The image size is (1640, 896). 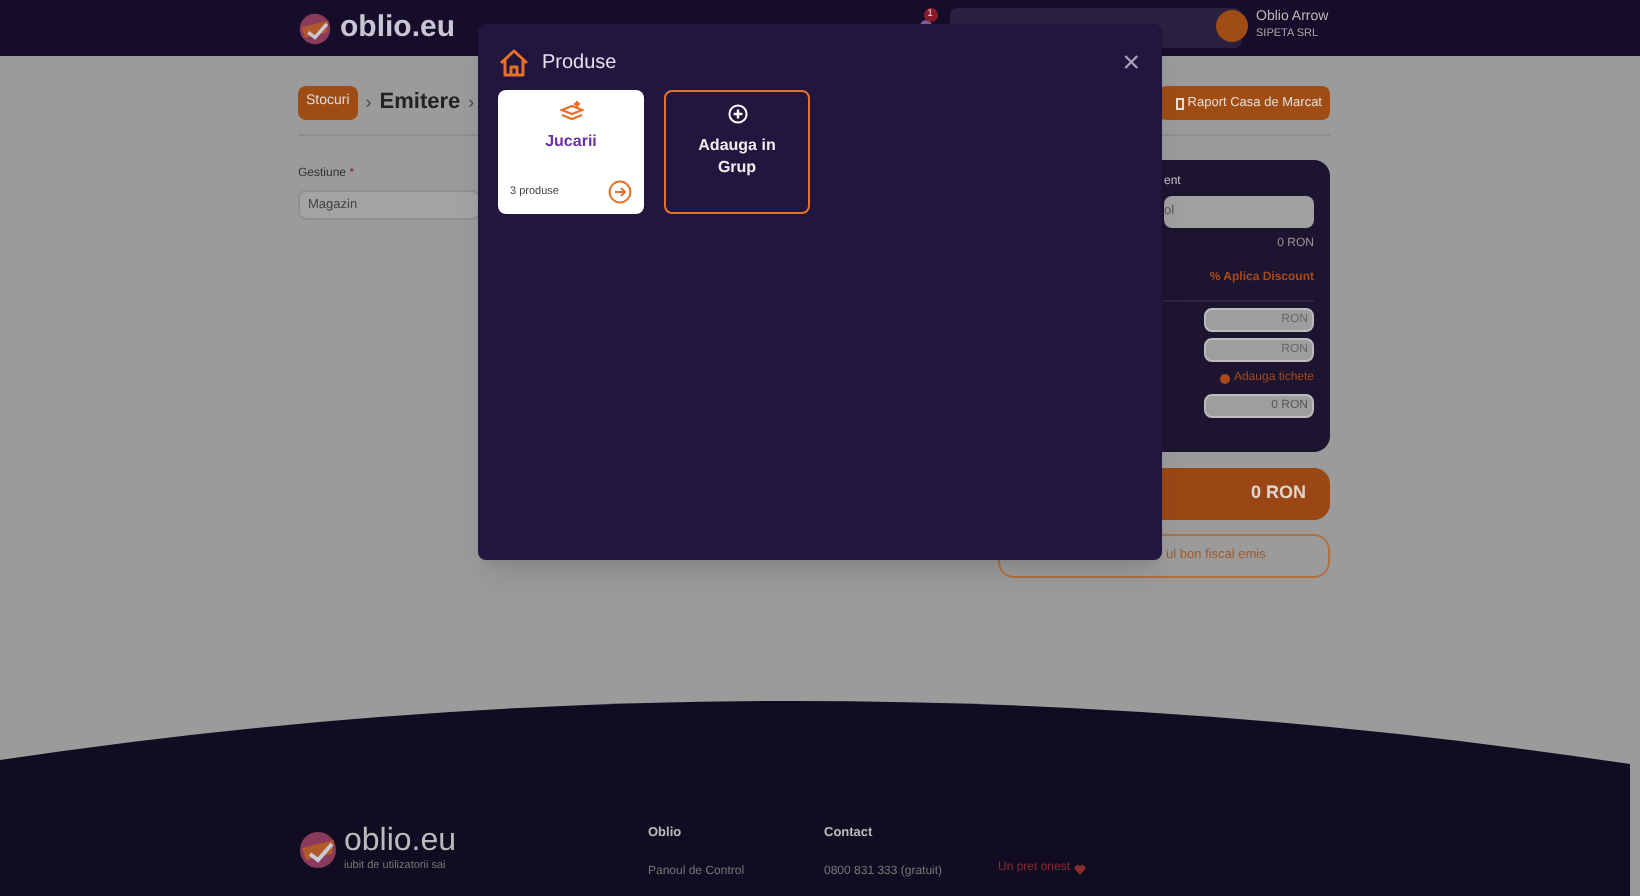 What do you see at coordinates (400, 841) in the screenshot?
I see `footer-logo-text: oblio.eu` at bounding box center [400, 841].